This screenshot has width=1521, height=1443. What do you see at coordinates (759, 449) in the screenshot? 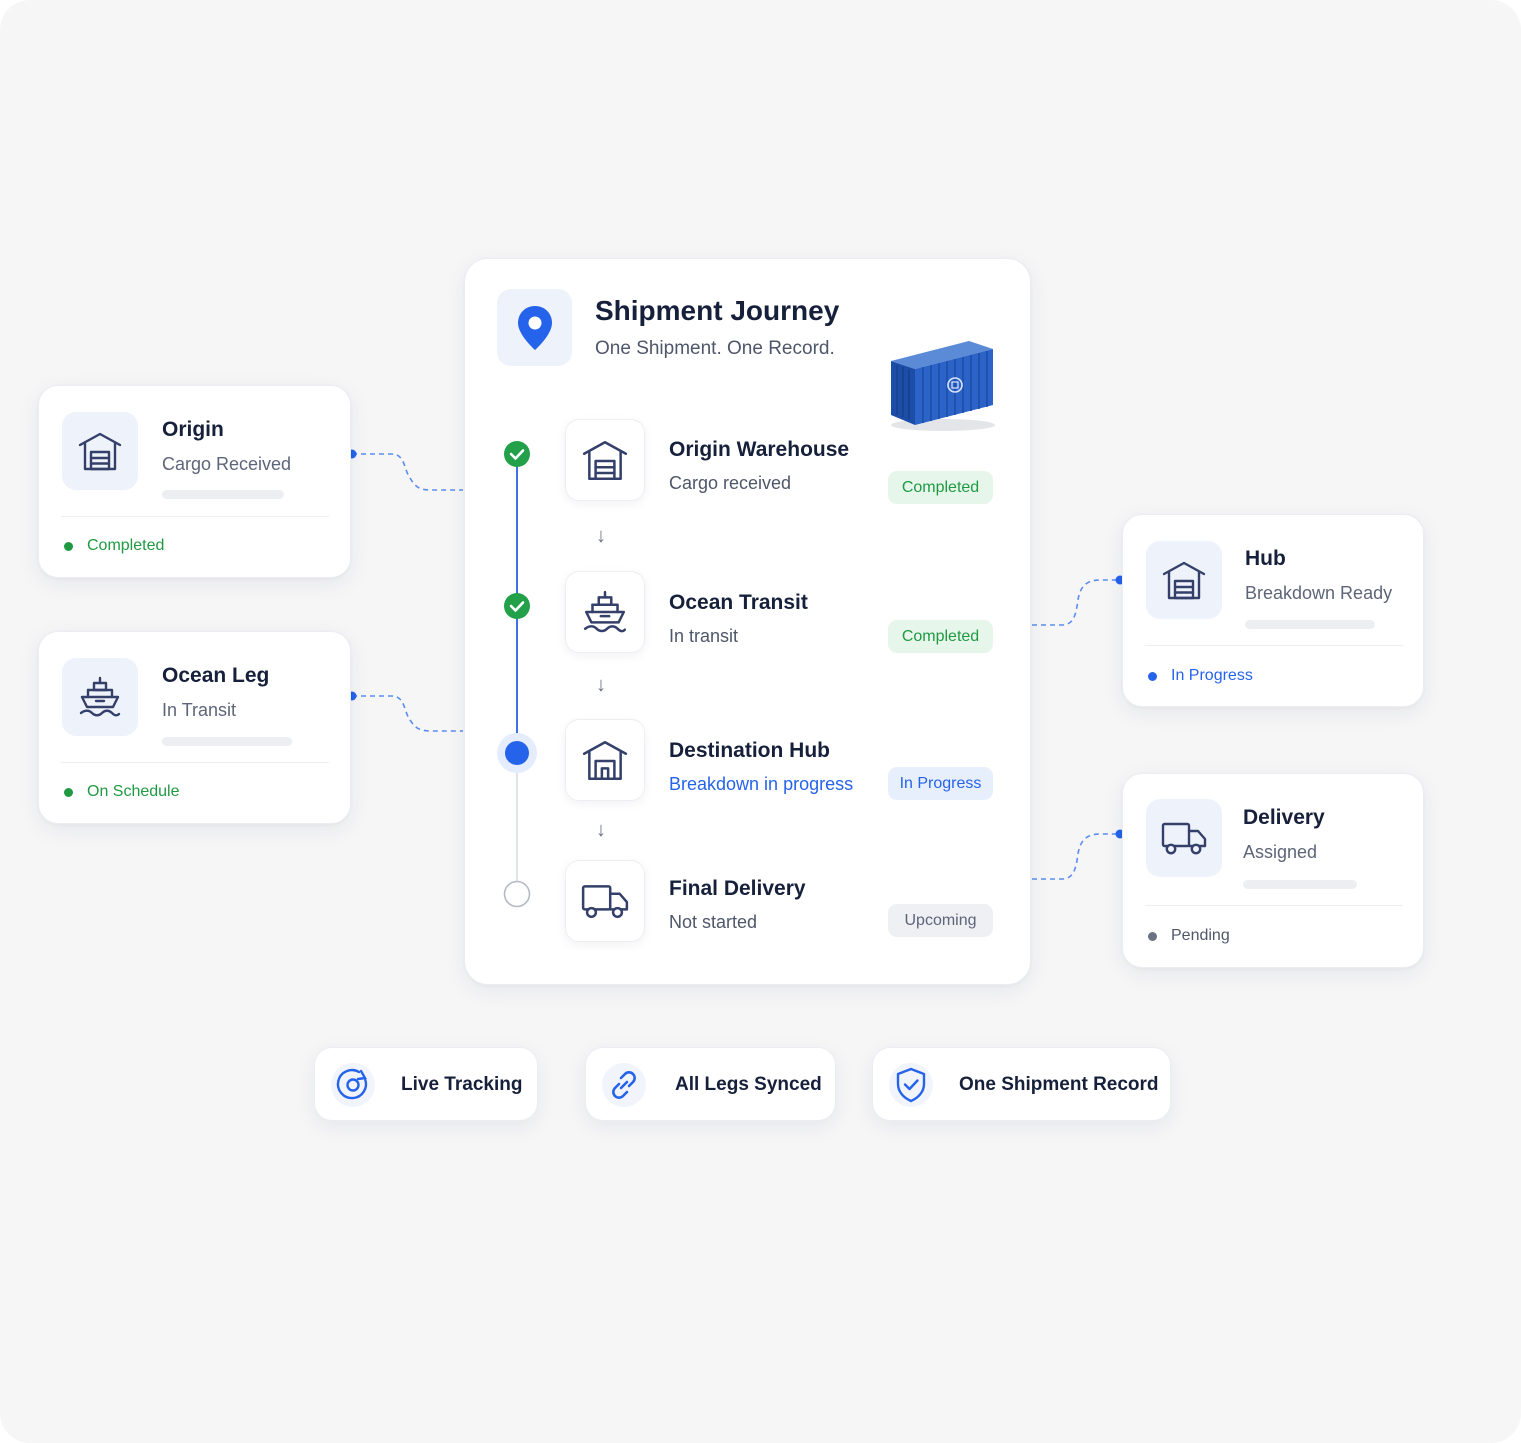
I see `step-title: Origin Warehouse` at bounding box center [759, 449].